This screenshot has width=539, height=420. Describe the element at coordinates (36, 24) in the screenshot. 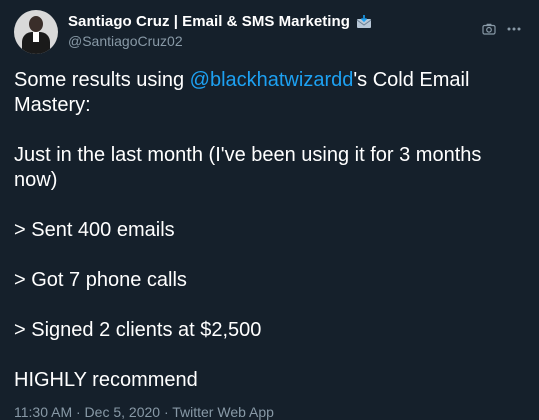

I see `avatar-head` at that location.